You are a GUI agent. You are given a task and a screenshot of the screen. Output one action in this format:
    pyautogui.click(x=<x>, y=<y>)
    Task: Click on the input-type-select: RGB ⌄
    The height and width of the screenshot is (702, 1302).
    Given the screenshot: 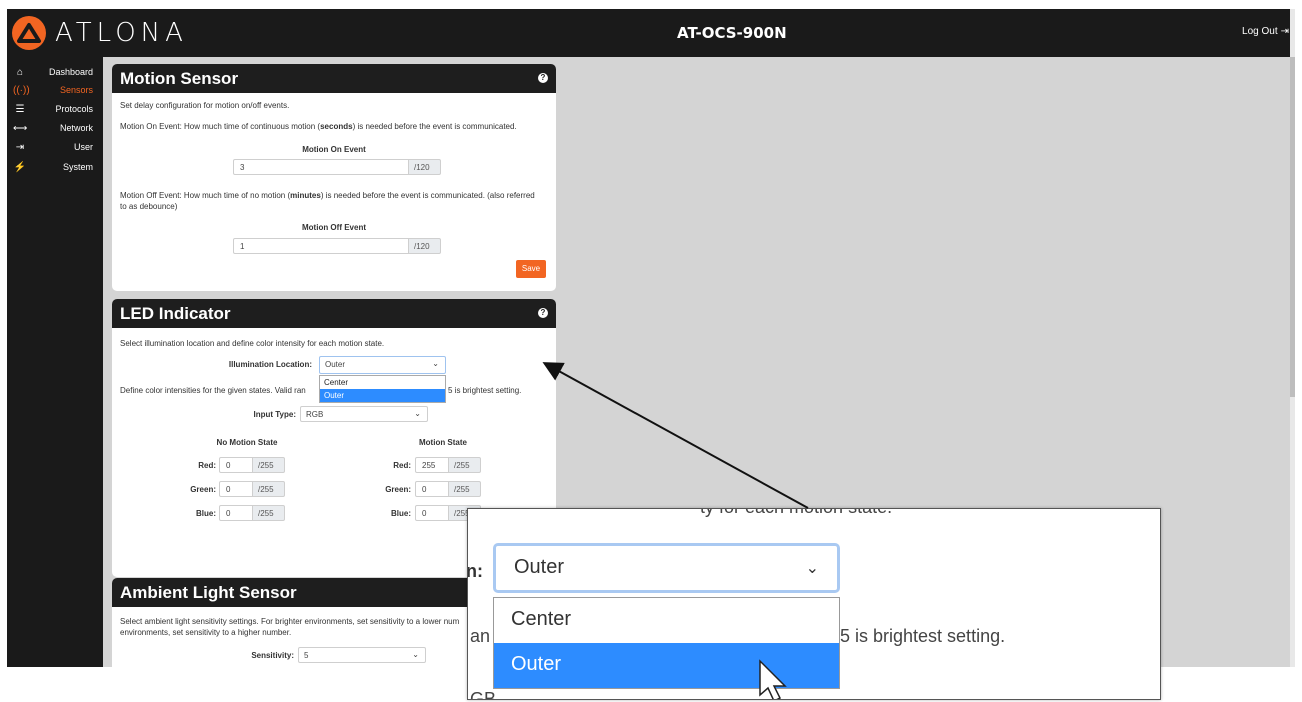 What is the action you would take?
    pyautogui.click(x=364, y=414)
    